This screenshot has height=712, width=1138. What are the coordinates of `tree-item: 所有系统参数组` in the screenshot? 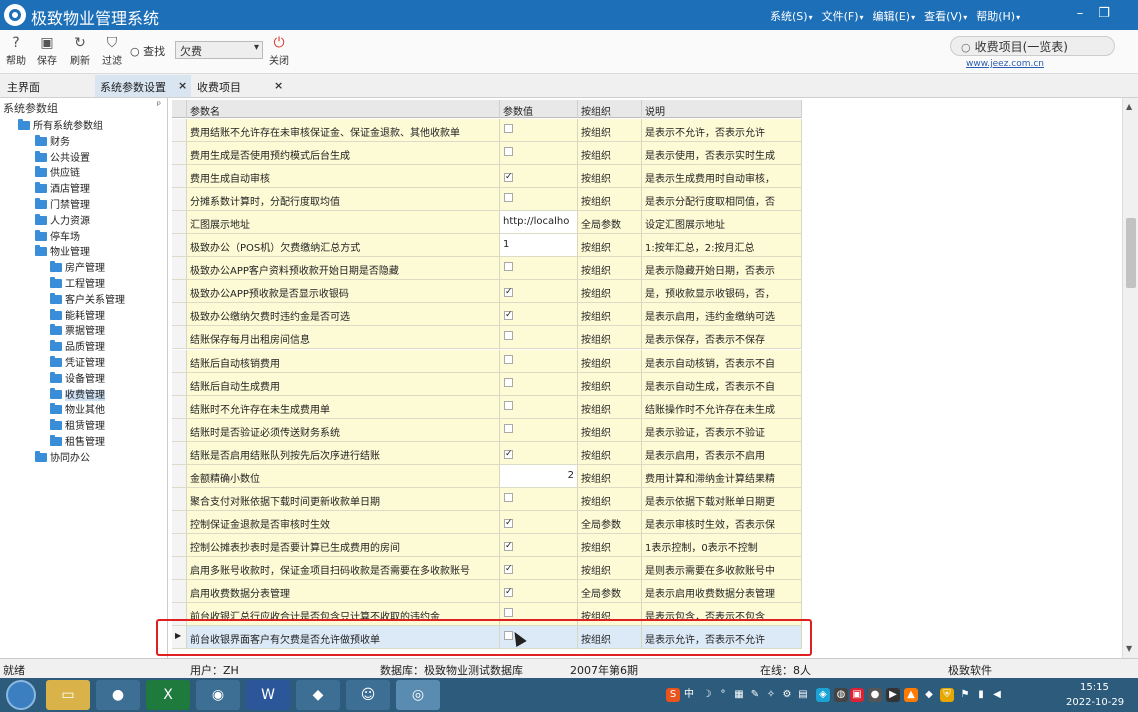 It's located at (60, 124).